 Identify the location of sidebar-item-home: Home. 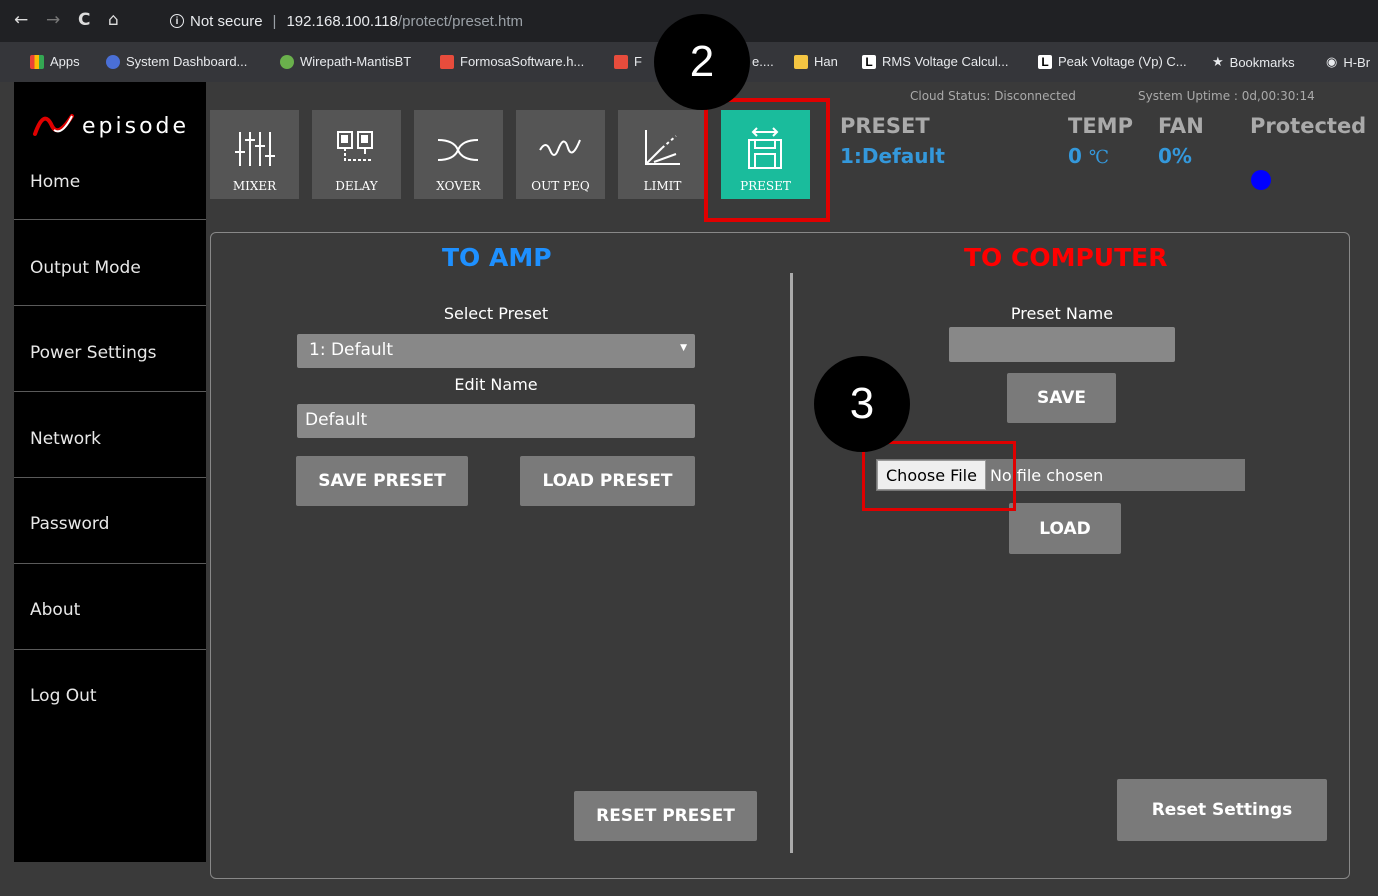
(110, 177).